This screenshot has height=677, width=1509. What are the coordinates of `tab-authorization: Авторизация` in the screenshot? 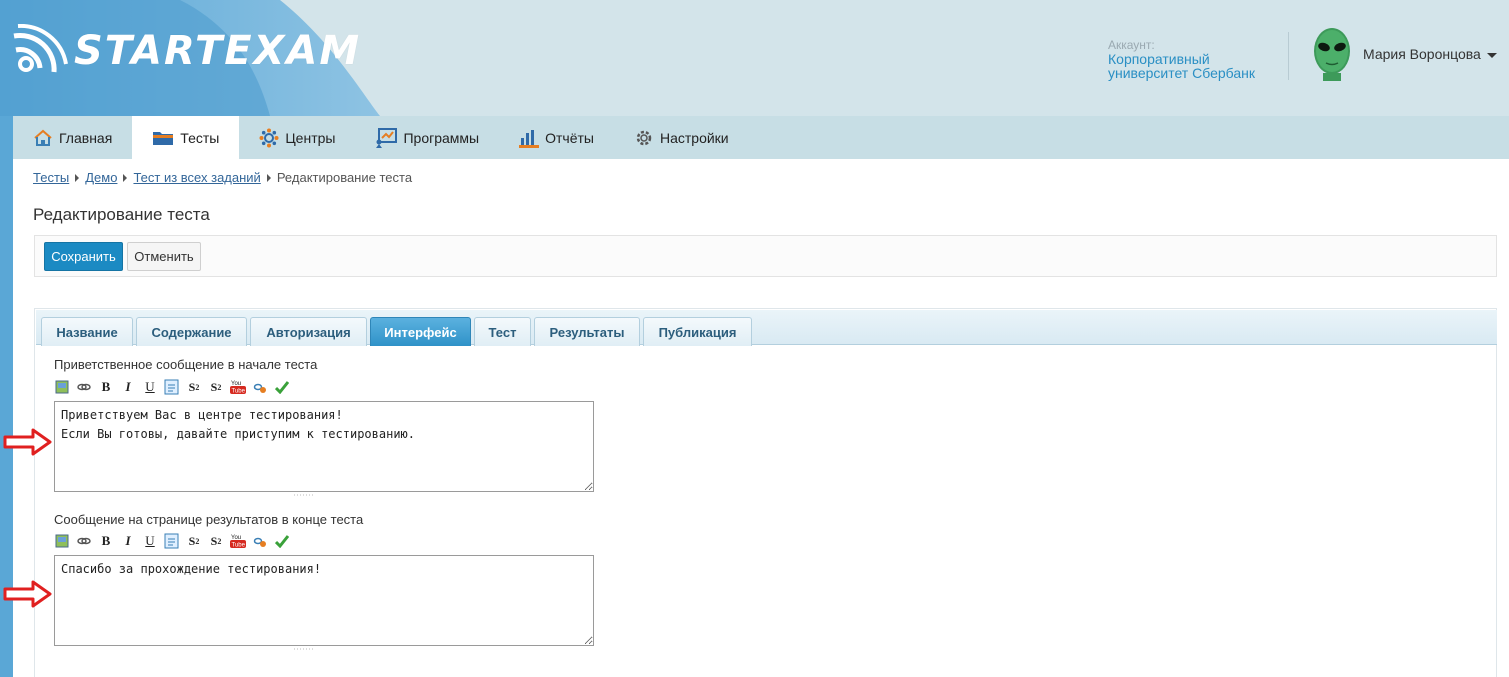 It's located at (308, 331).